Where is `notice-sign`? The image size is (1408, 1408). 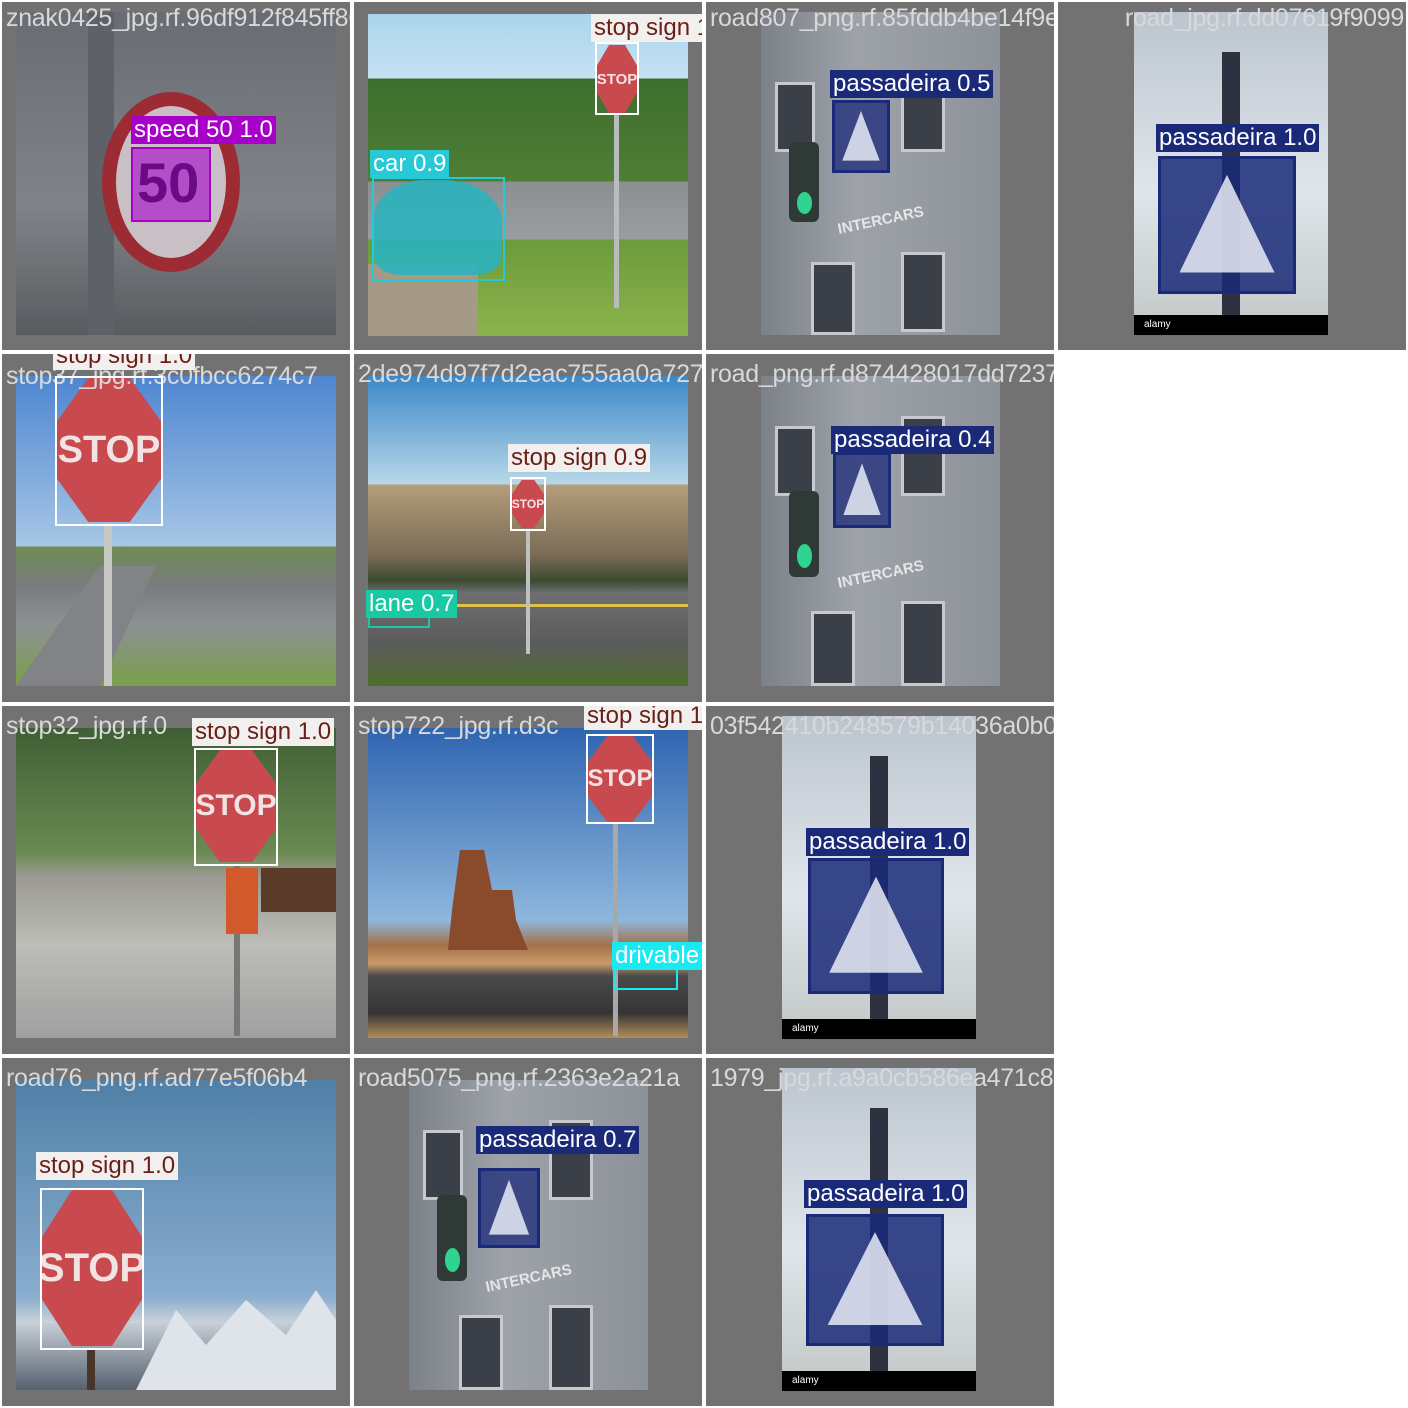
notice-sign is located at coordinates (242, 901).